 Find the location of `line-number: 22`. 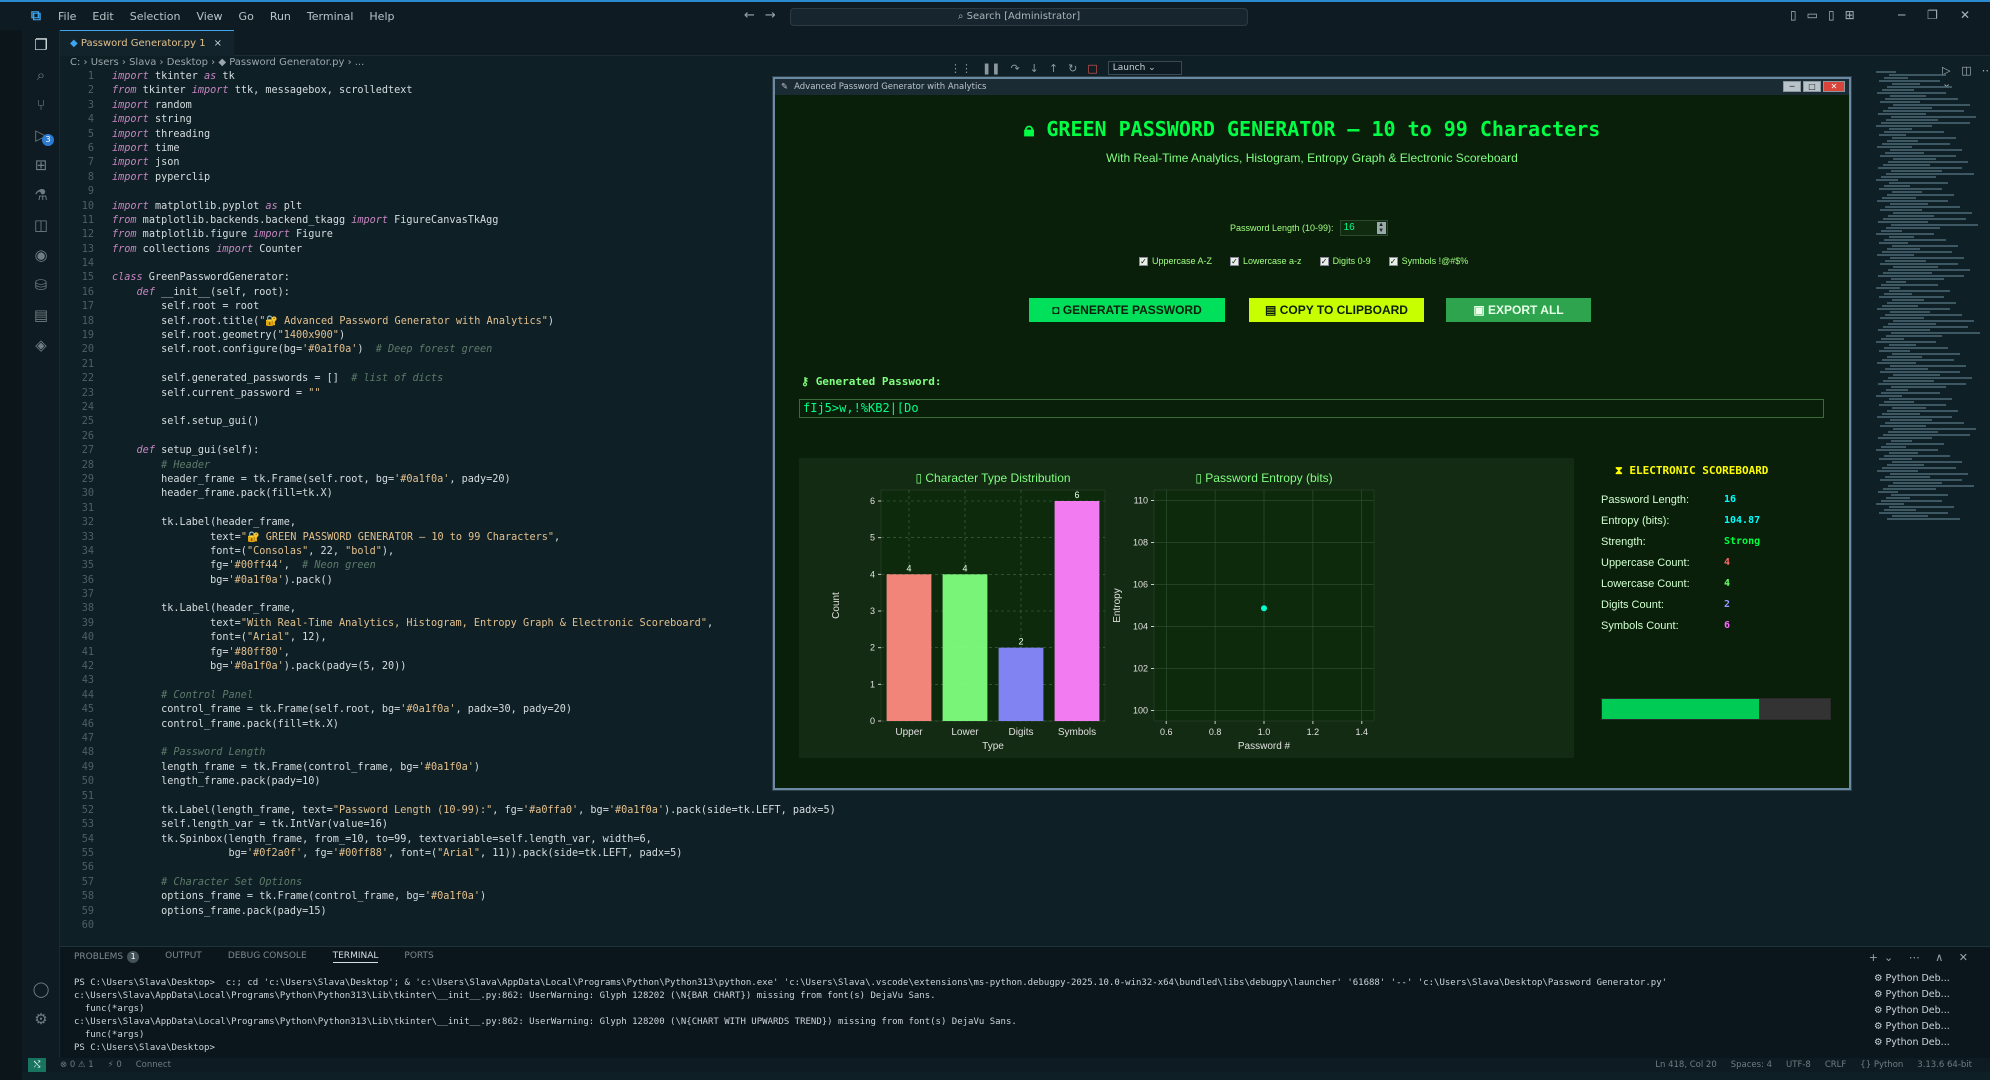

line-number: 22 is located at coordinates (87, 379).